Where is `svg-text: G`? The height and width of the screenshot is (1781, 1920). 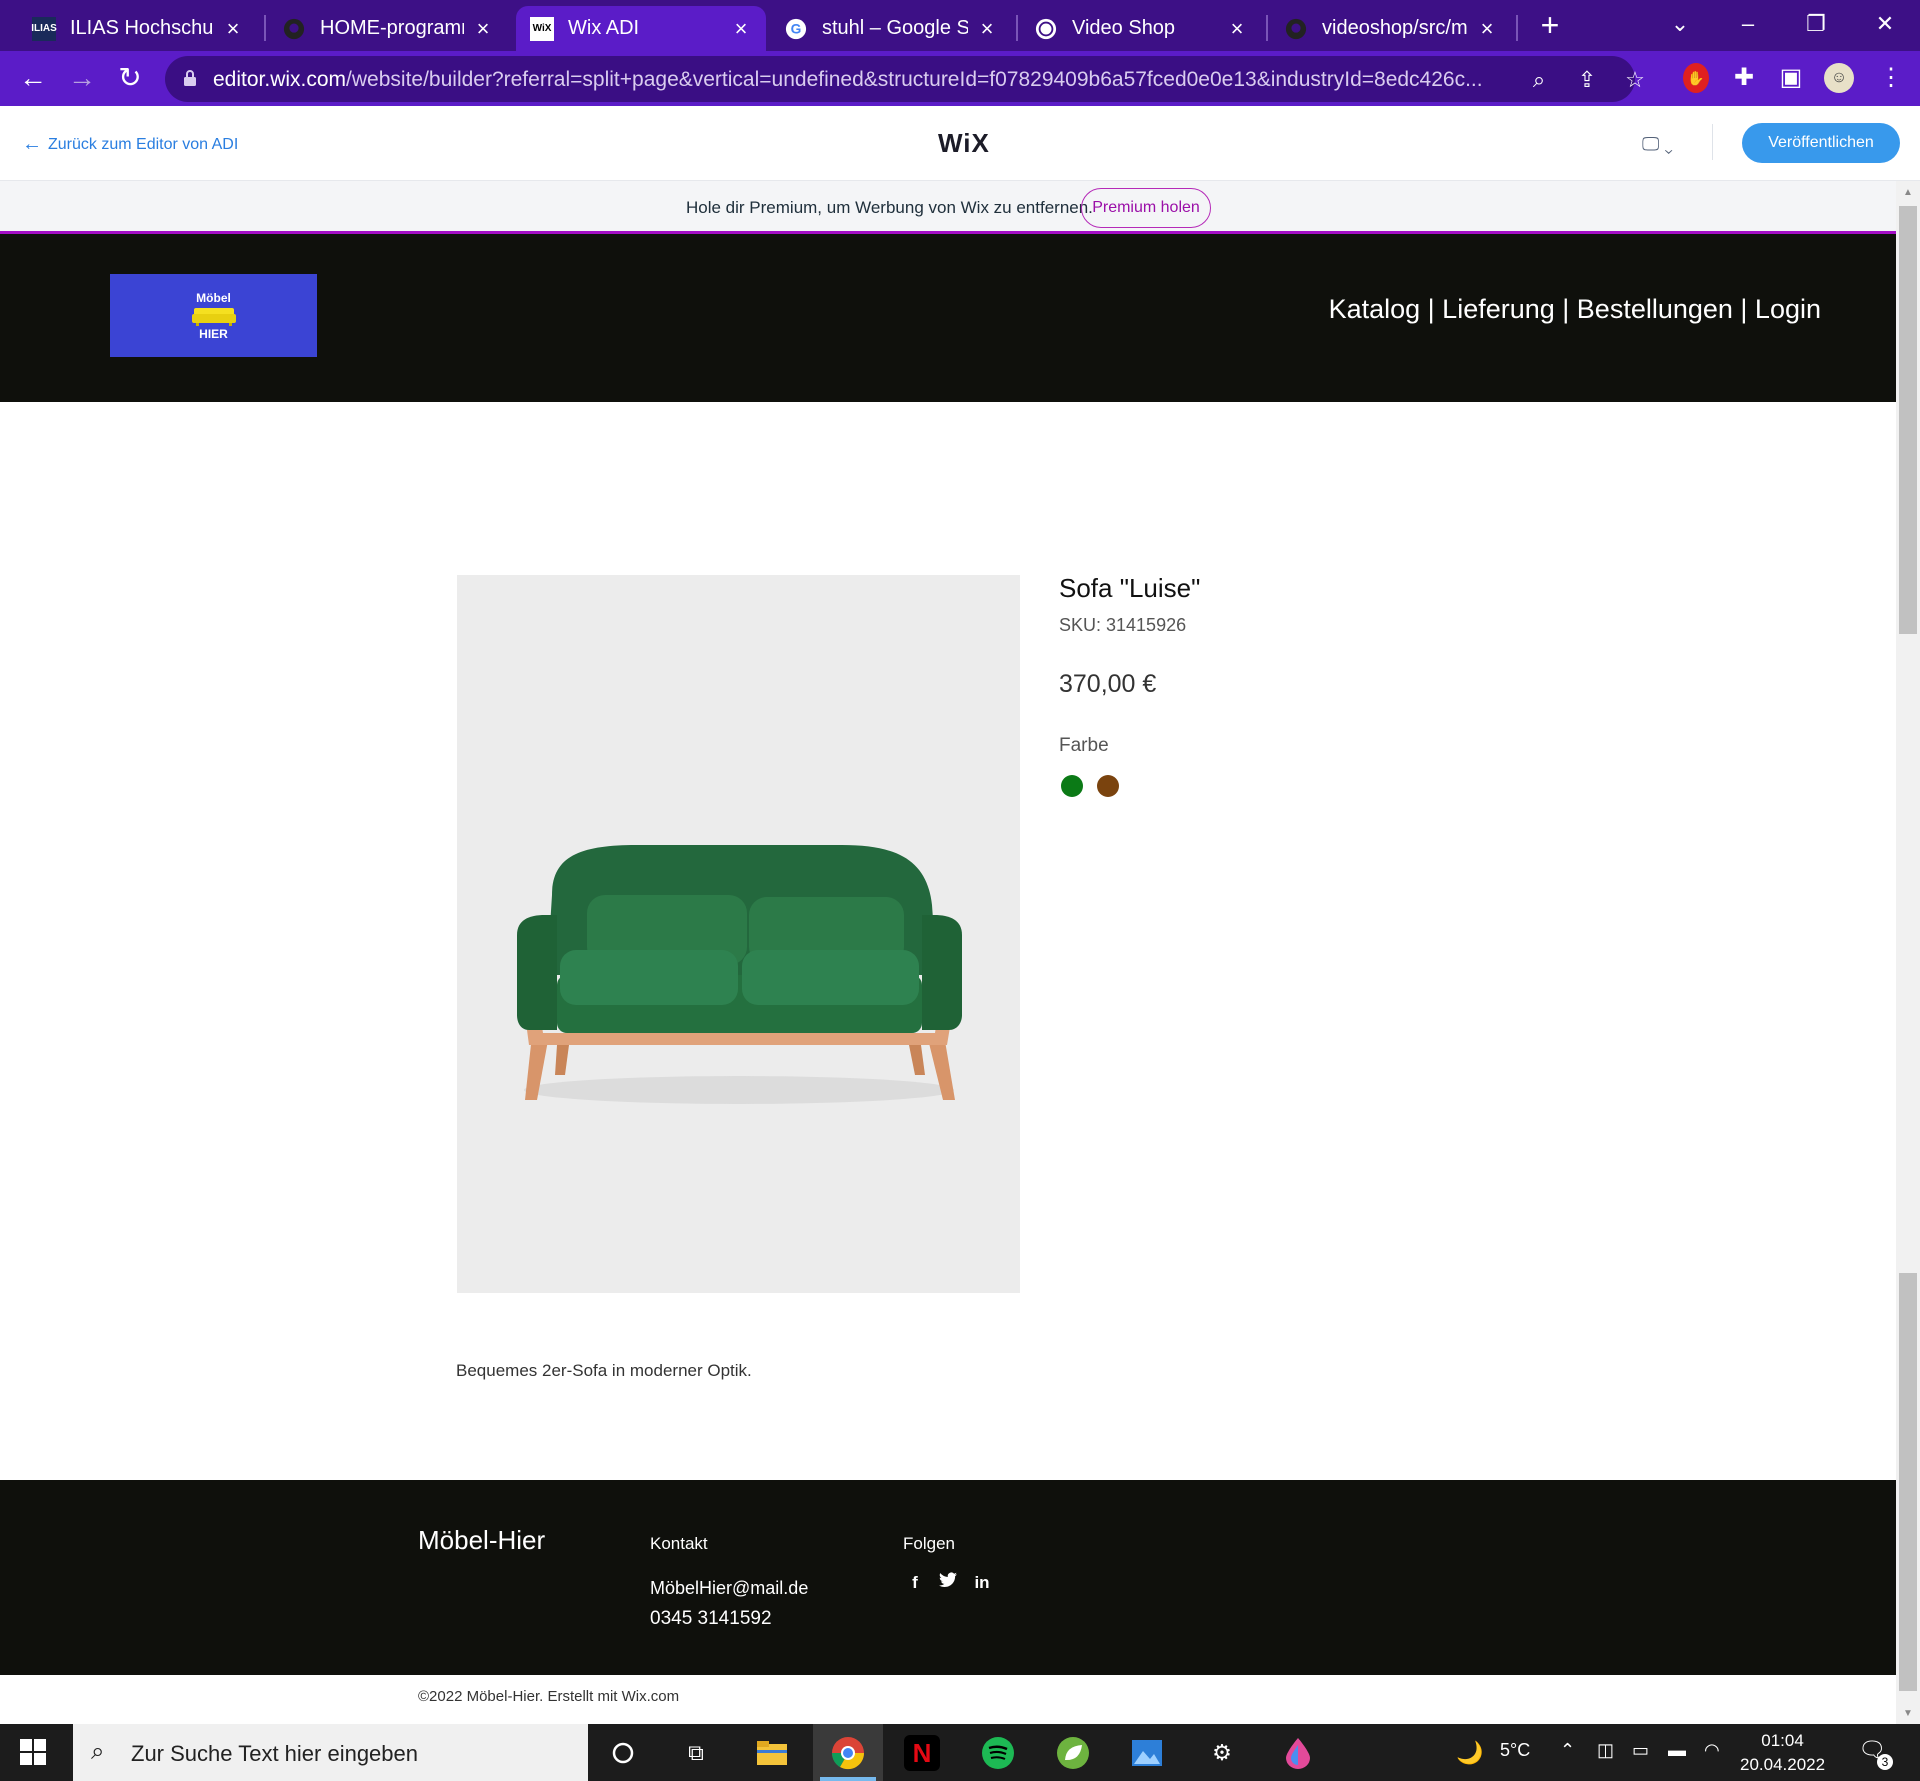
svg-text: G is located at coordinates (796, 28).